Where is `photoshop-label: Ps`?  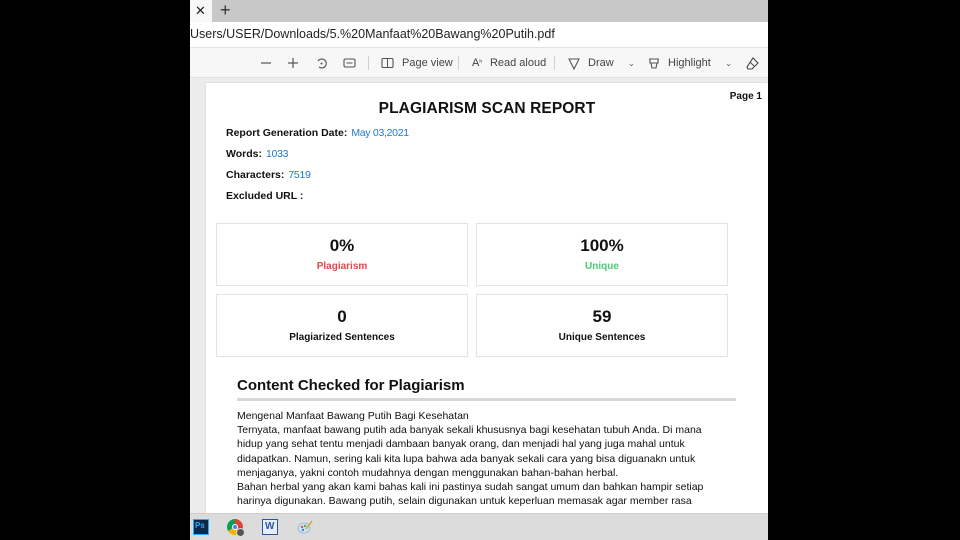 photoshop-label: Ps is located at coordinates (200, 525).